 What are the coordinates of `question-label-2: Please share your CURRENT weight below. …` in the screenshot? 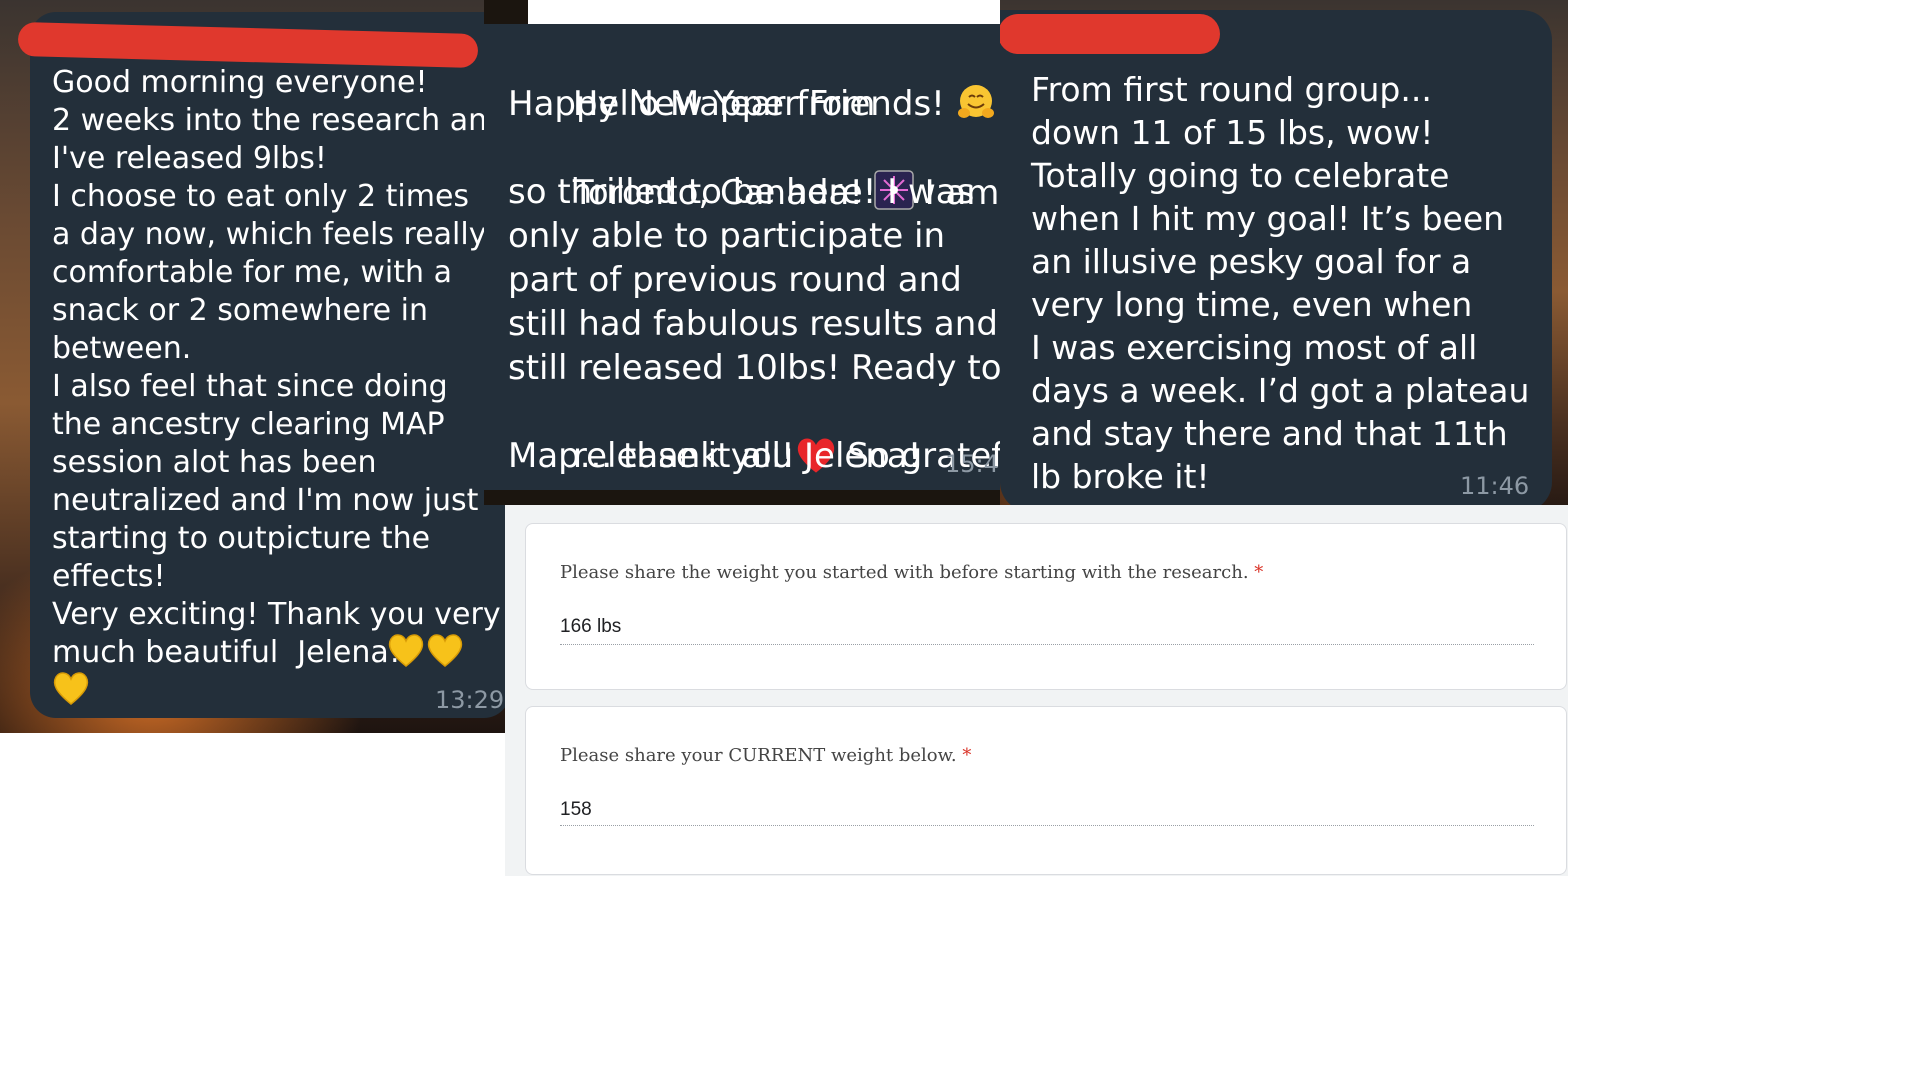 It's located at (765, 755).